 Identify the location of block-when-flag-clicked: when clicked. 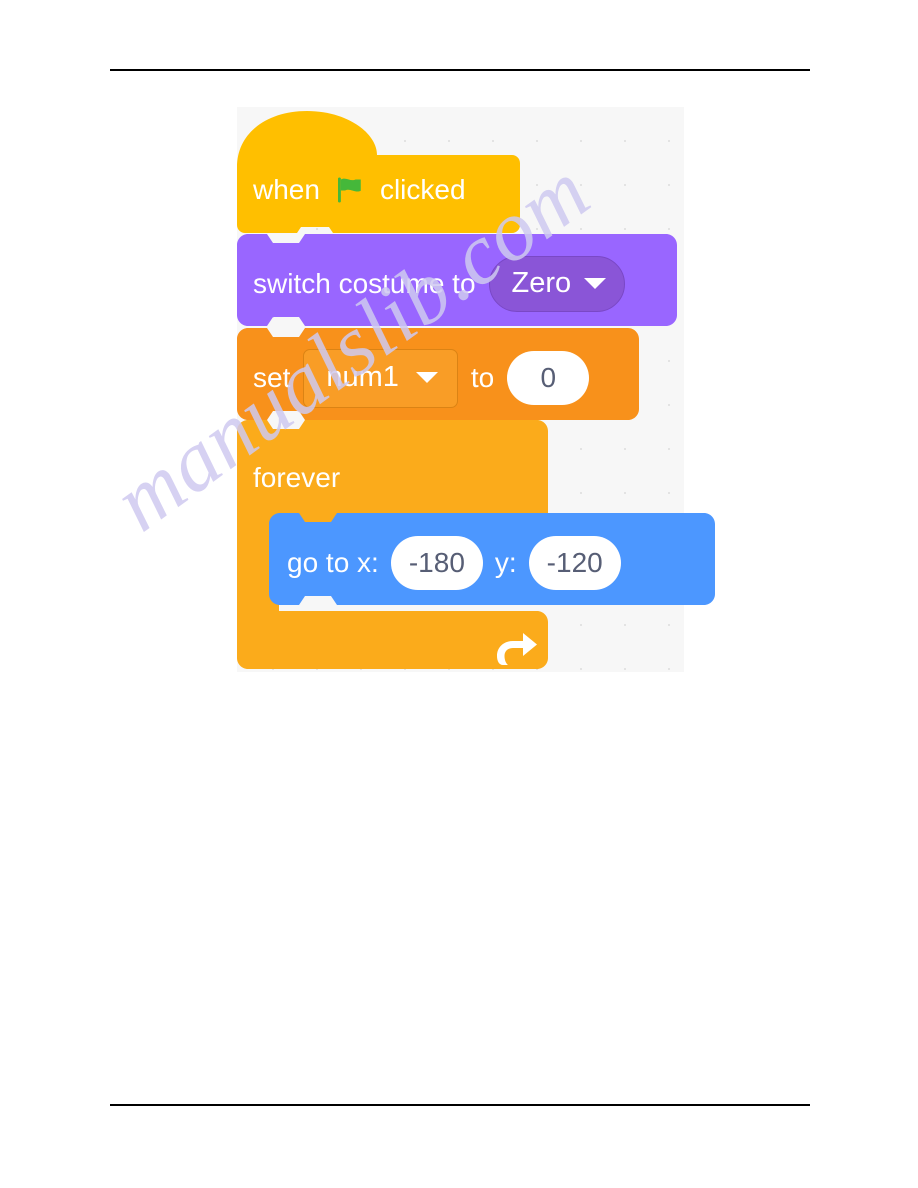
(378, 171).